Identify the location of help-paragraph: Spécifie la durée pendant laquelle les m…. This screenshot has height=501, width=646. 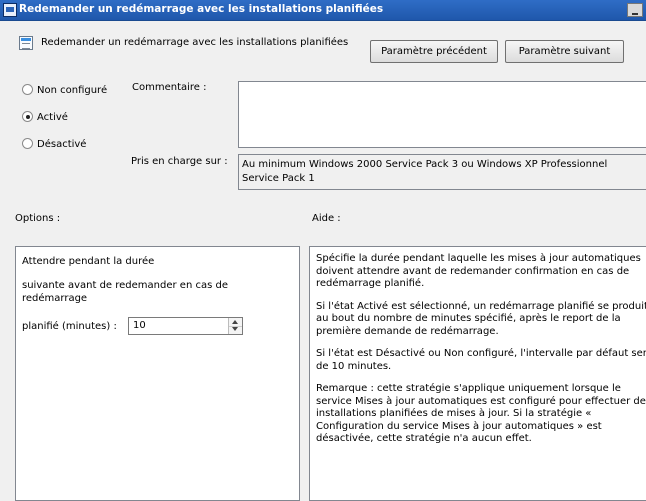
(478, 271).